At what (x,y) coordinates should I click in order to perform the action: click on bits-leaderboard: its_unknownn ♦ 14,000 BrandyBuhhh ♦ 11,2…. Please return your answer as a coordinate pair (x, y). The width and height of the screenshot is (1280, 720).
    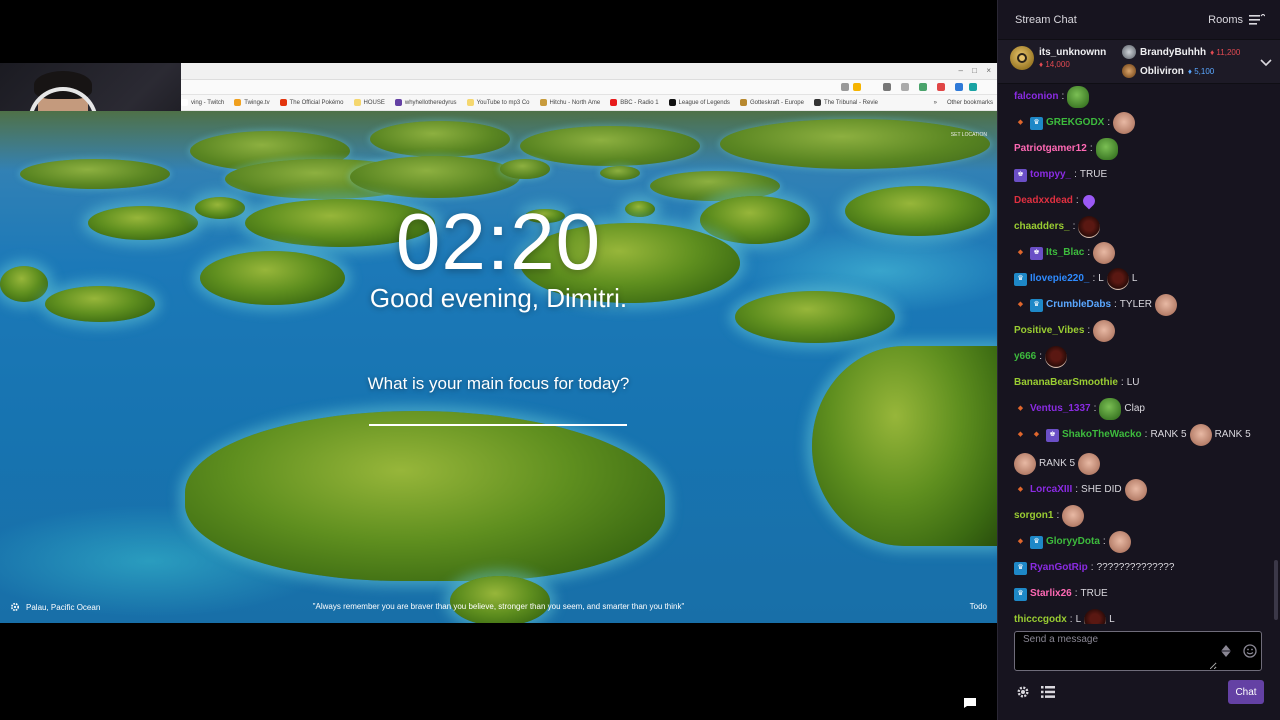
    Looking at the image, I should click on (1139, 62).